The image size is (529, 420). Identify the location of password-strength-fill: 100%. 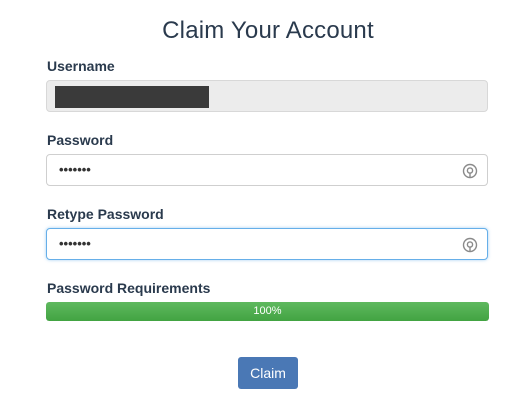
(267, 311).